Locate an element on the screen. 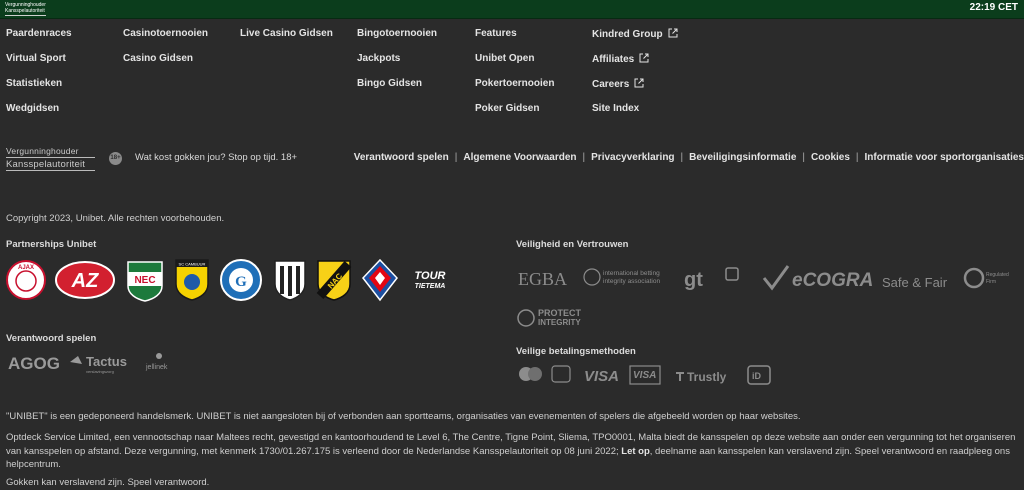 This screenshot has height=490, width=1024. nec-logo-text: NEC is located at coordinates (144, 280).